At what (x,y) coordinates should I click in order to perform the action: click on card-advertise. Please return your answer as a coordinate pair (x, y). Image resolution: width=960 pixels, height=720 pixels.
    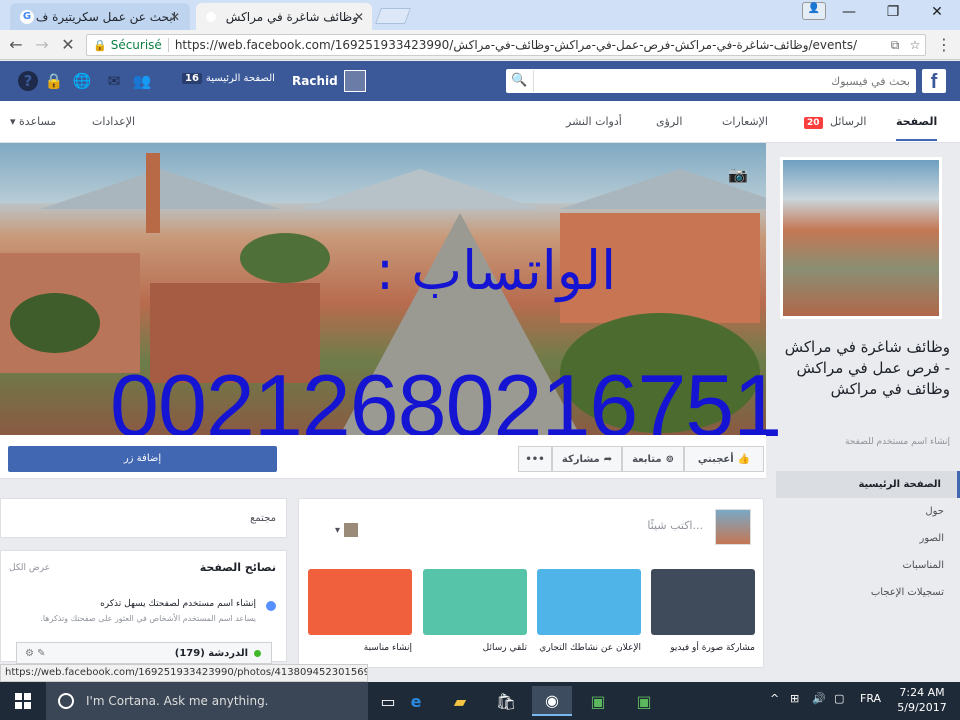
    Looking at the image, I should click on (589, 602).